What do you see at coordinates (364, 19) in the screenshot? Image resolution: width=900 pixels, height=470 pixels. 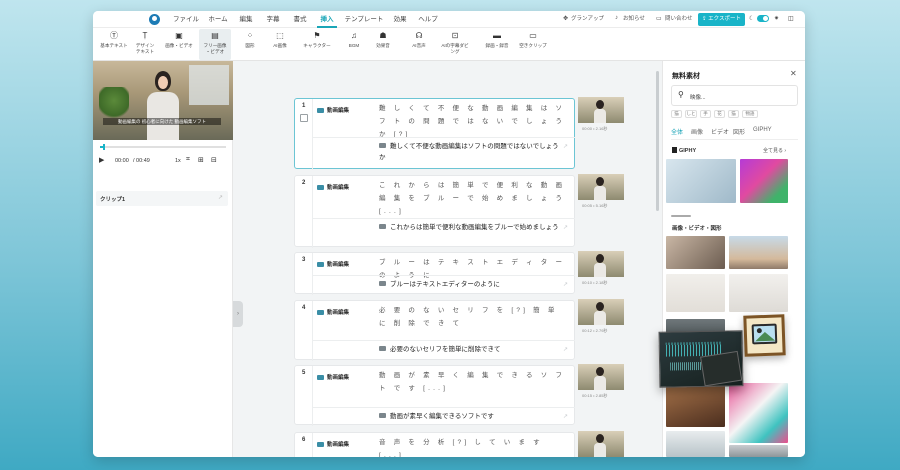 I see `menu-template: テンプレート` at bounding box center [364, 19].